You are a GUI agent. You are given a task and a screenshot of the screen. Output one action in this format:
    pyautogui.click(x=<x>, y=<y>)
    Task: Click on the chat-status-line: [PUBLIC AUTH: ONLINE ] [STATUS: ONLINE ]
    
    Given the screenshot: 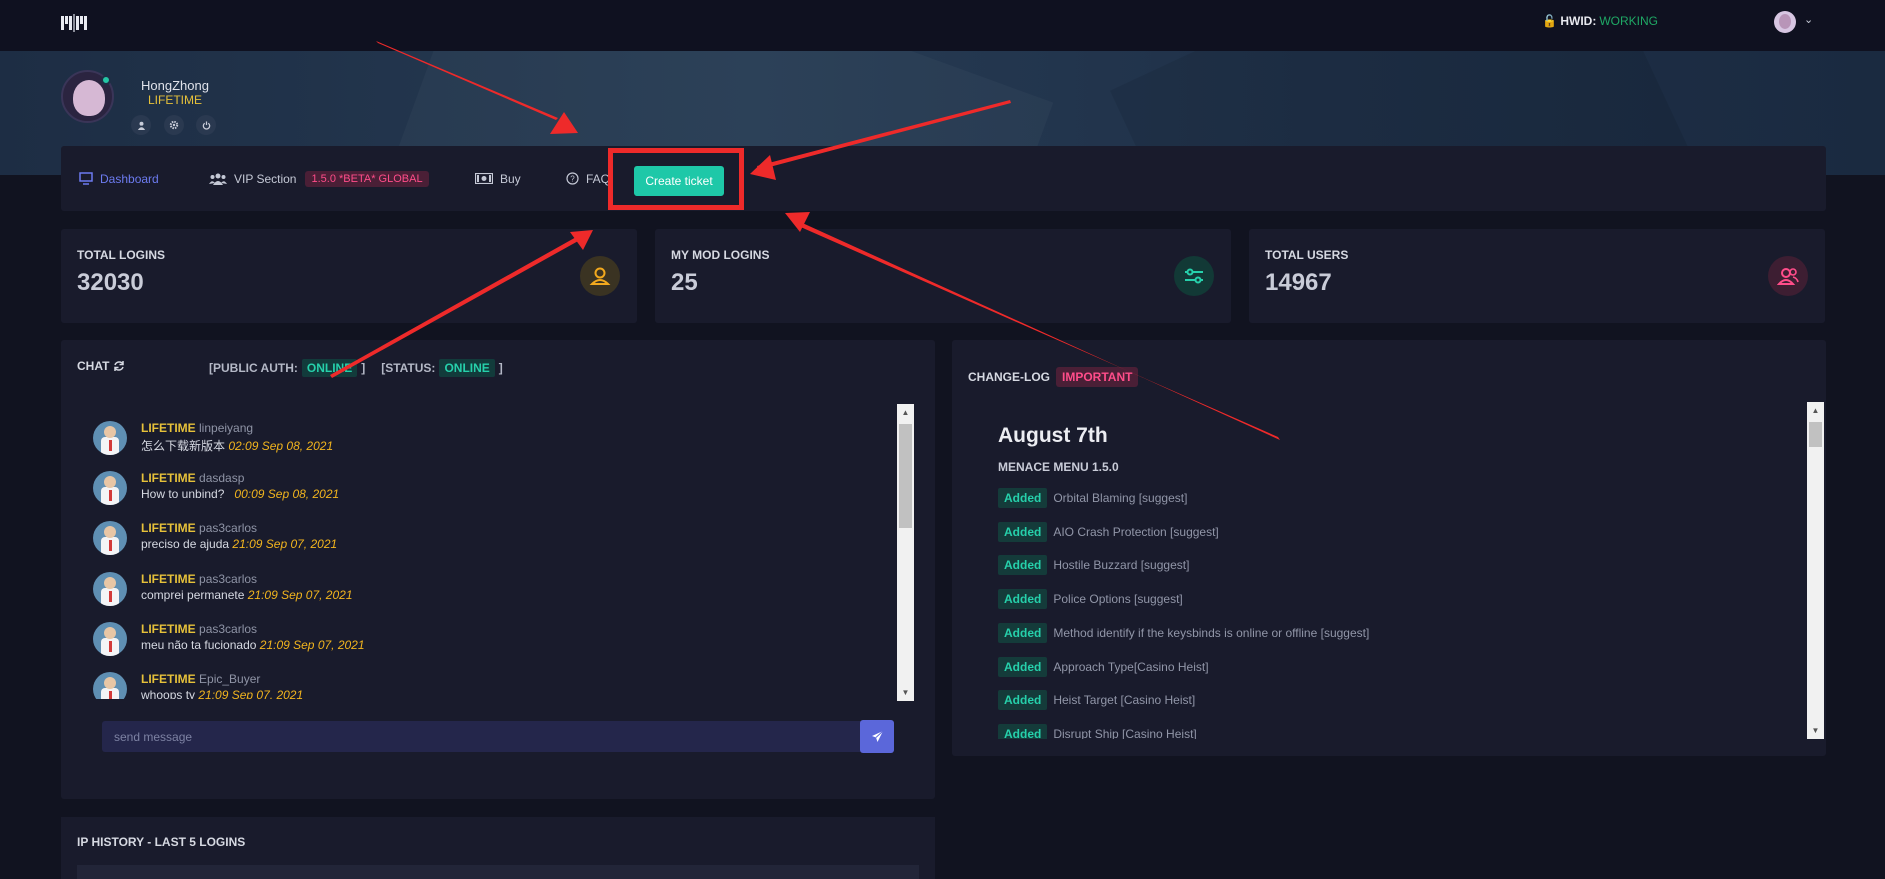 What is the action you would take?
    pyautogui.click(x=356, y=368)
    